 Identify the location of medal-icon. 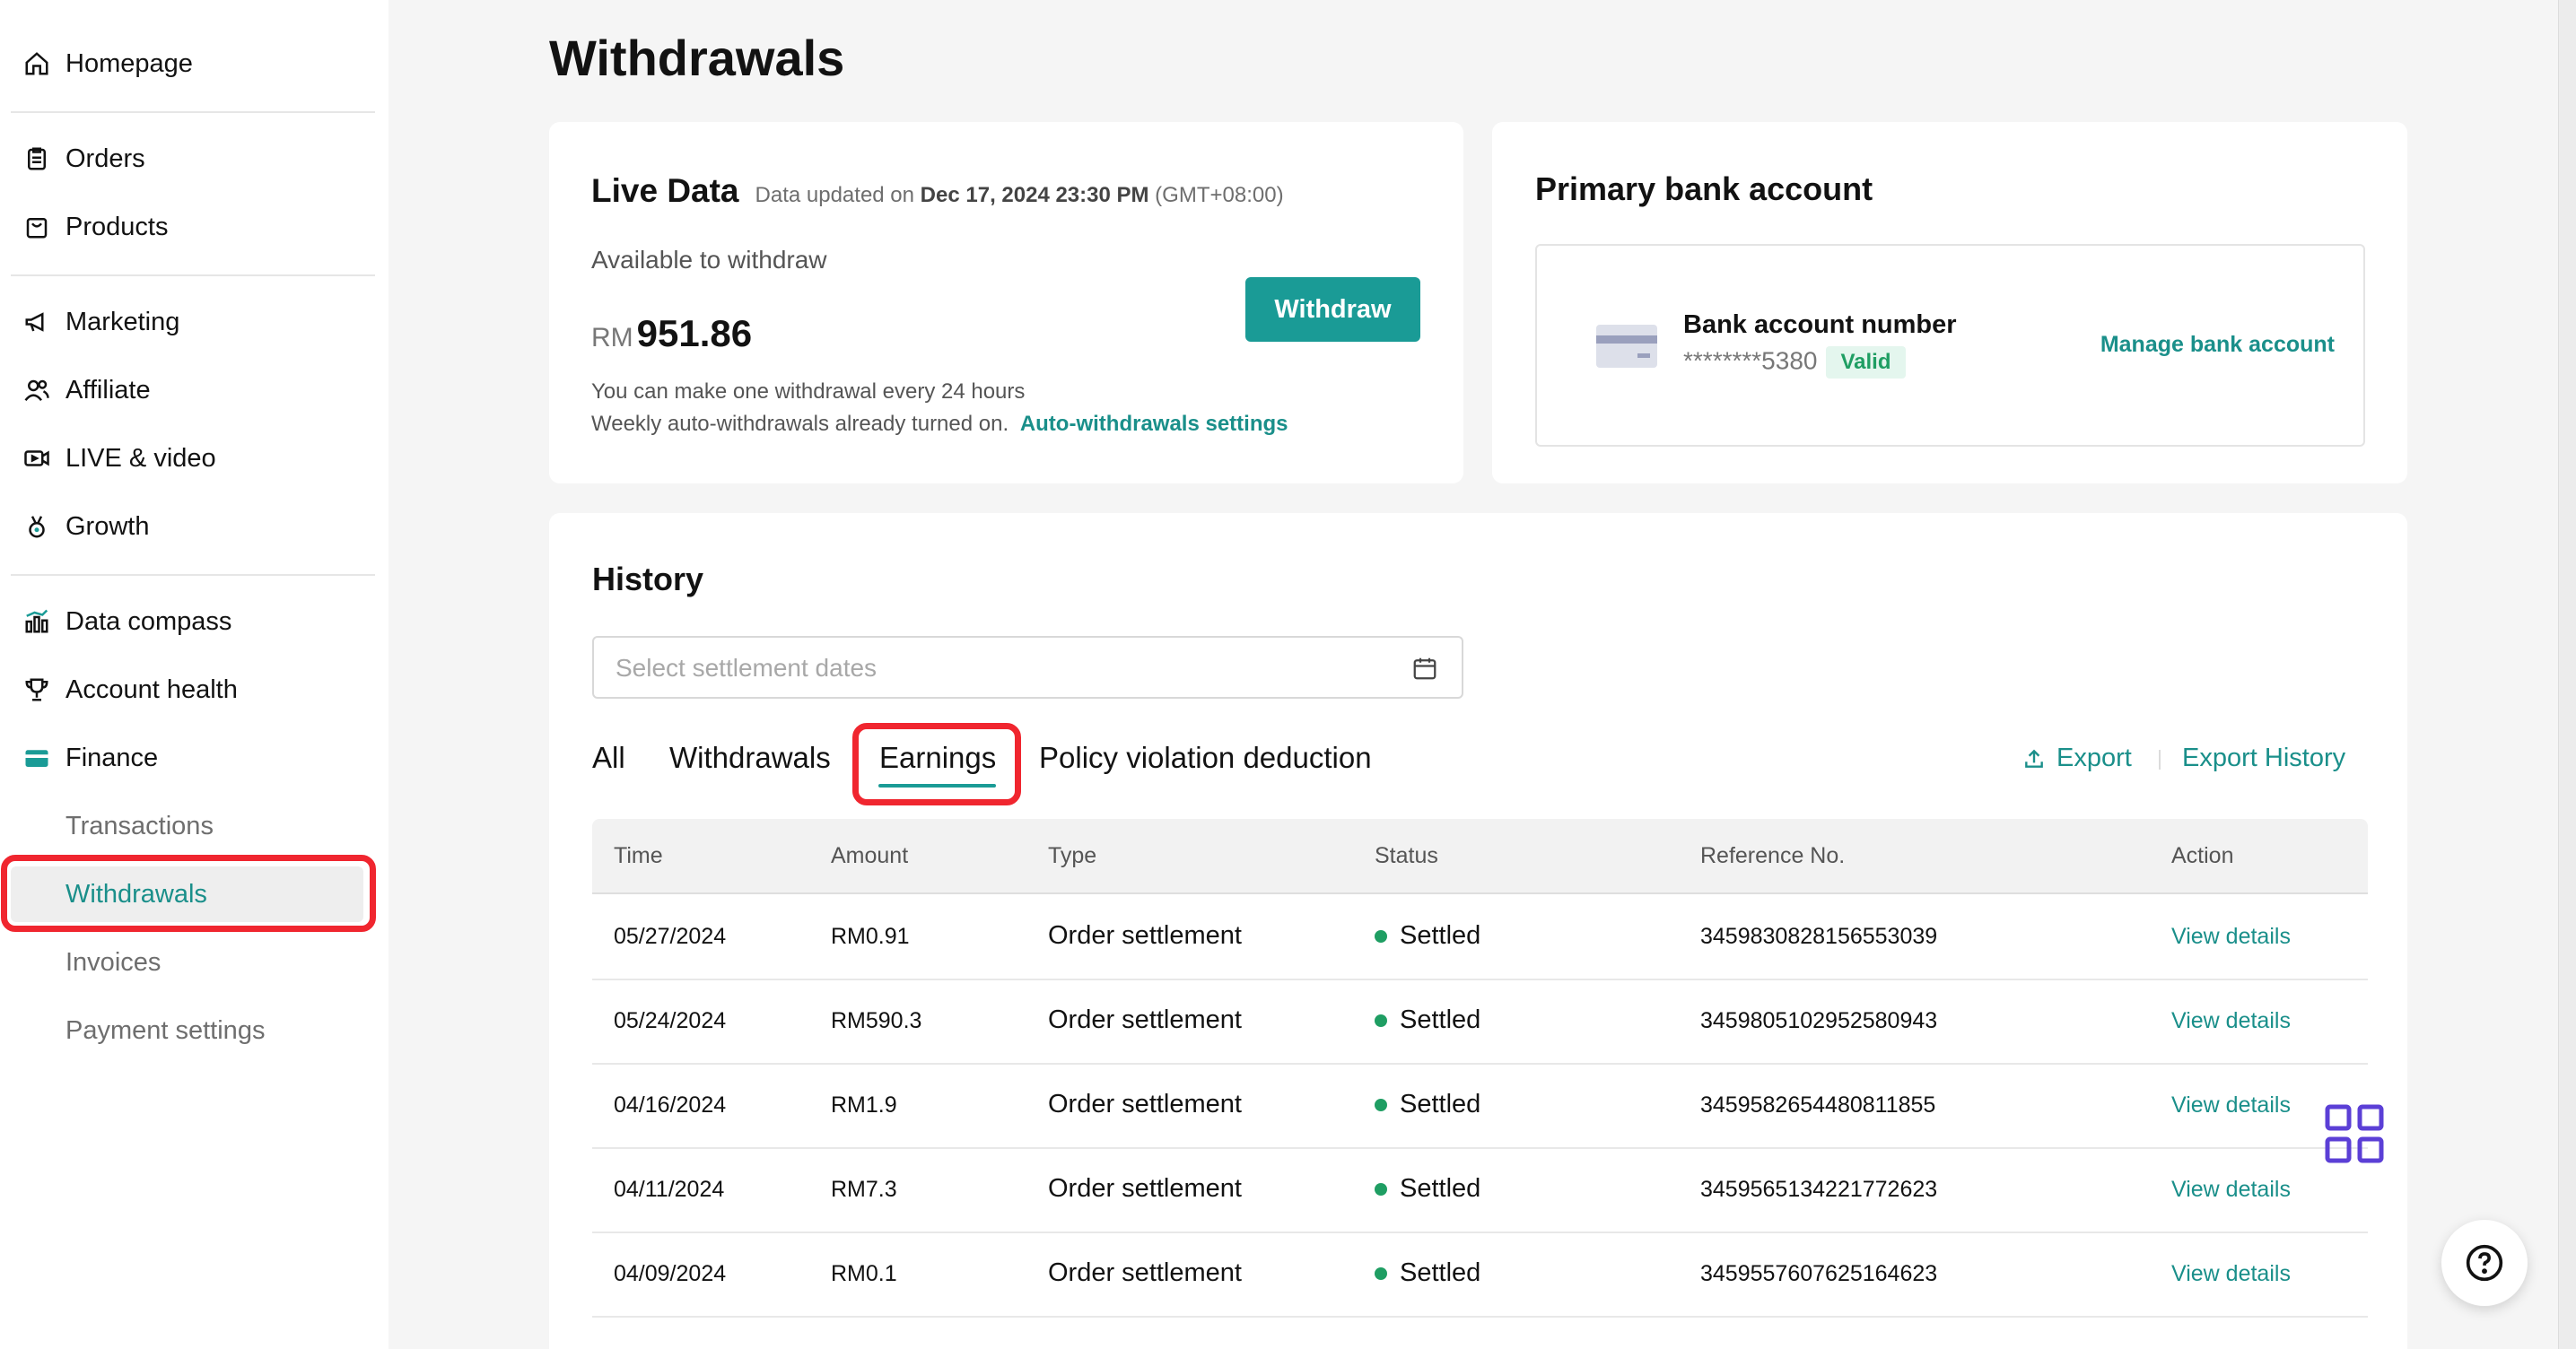
(37, 526).